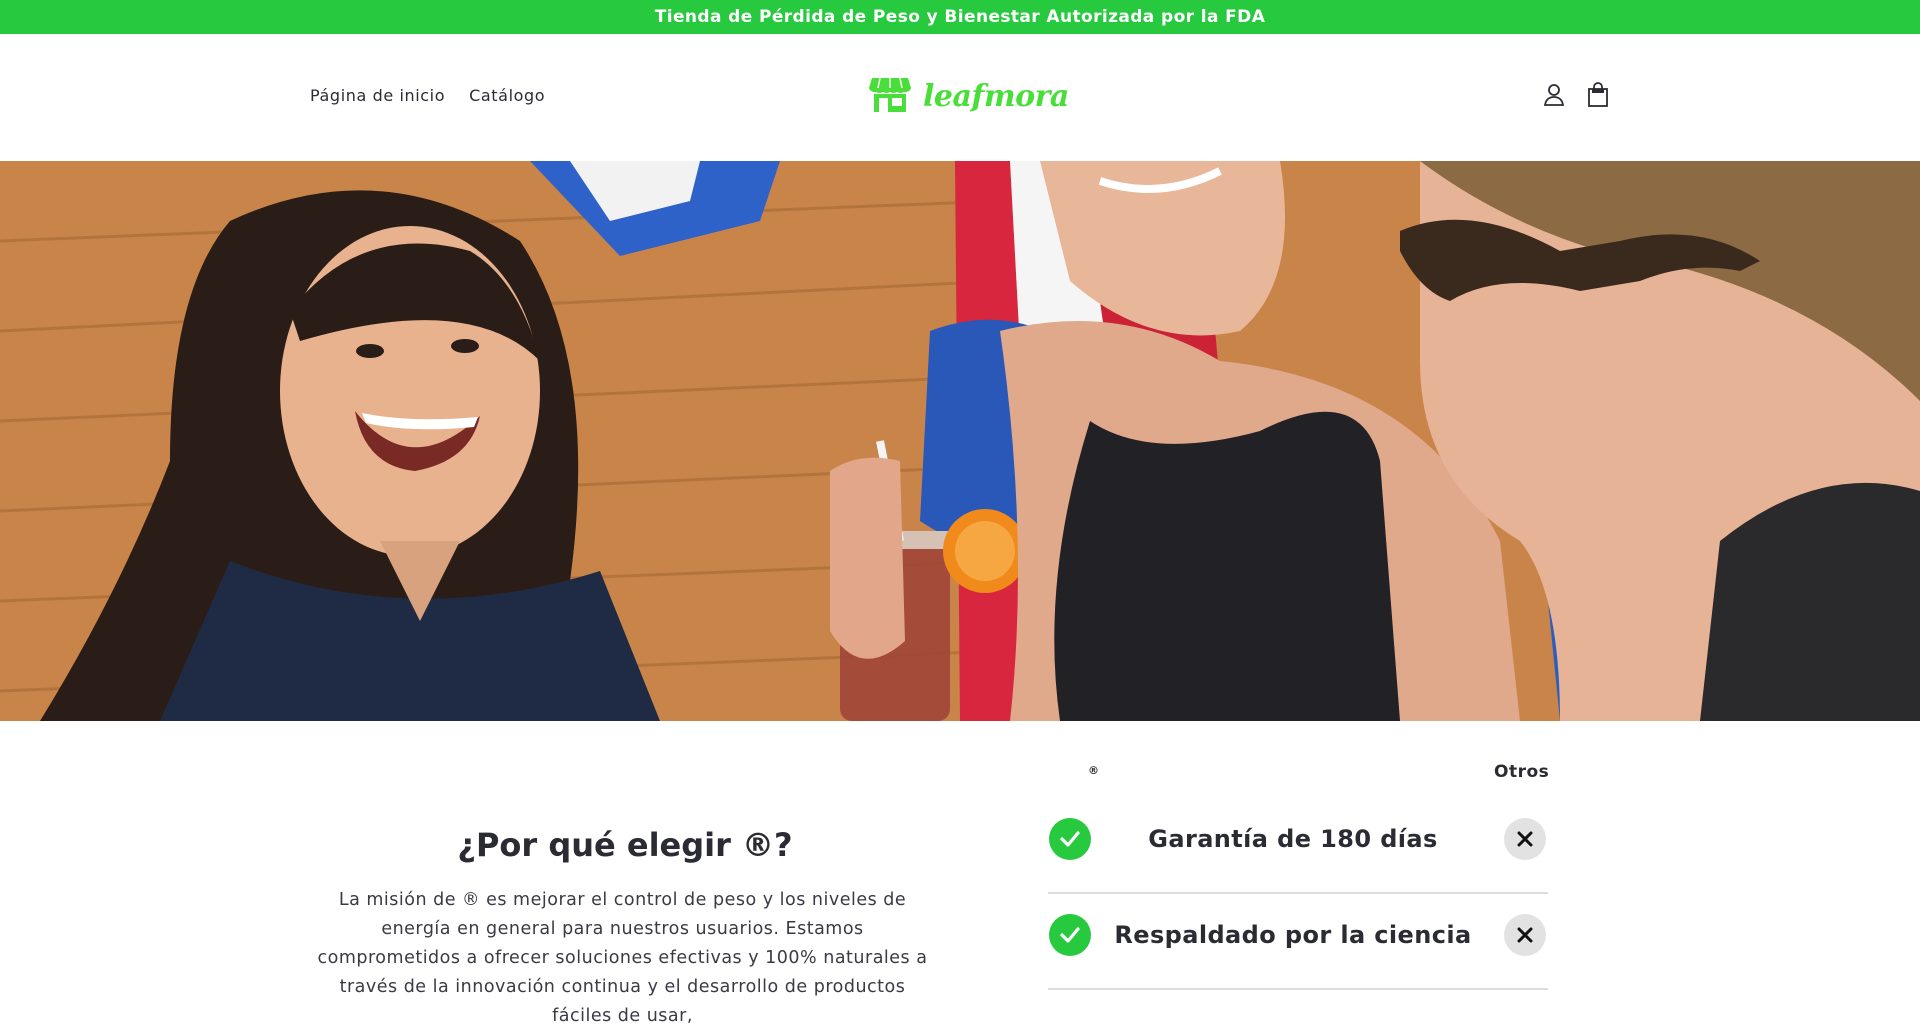 The image size is (1920, 1031). Describe the element at coordinates (890, 96) in the screenshot. I see `storefront-icon` at that location.